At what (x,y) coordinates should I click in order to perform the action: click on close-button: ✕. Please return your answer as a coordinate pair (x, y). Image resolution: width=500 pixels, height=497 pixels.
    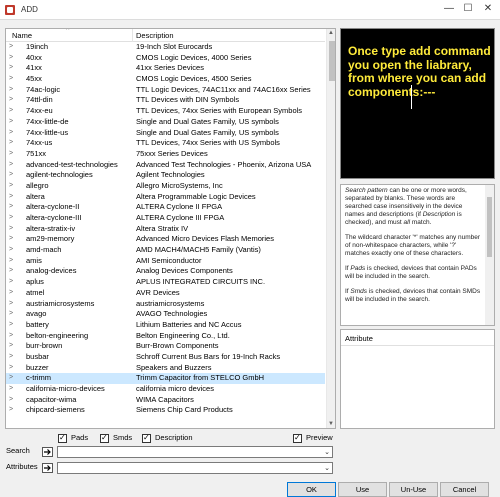
    Looking at the image, I should click on (488, 9).